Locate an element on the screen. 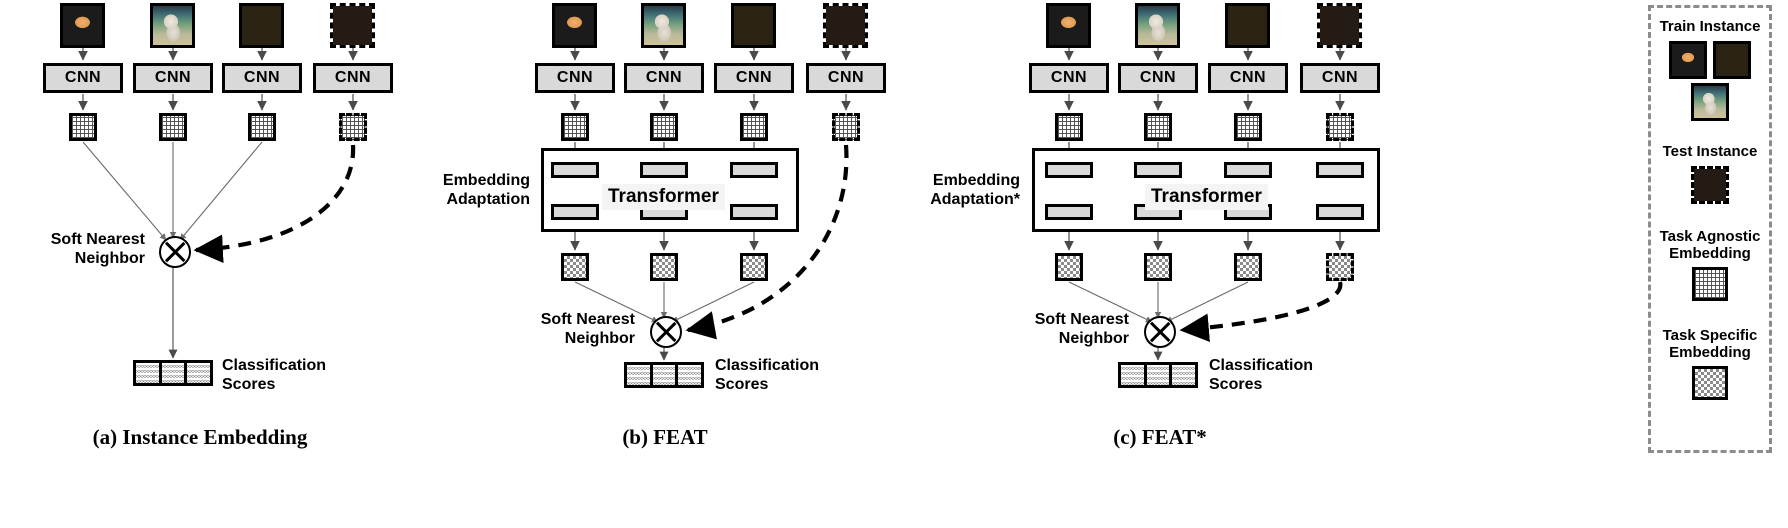 The height and width of the screenshot is (528, 1788). task-specific-embedding-test is located at coordinates (1340, 267).